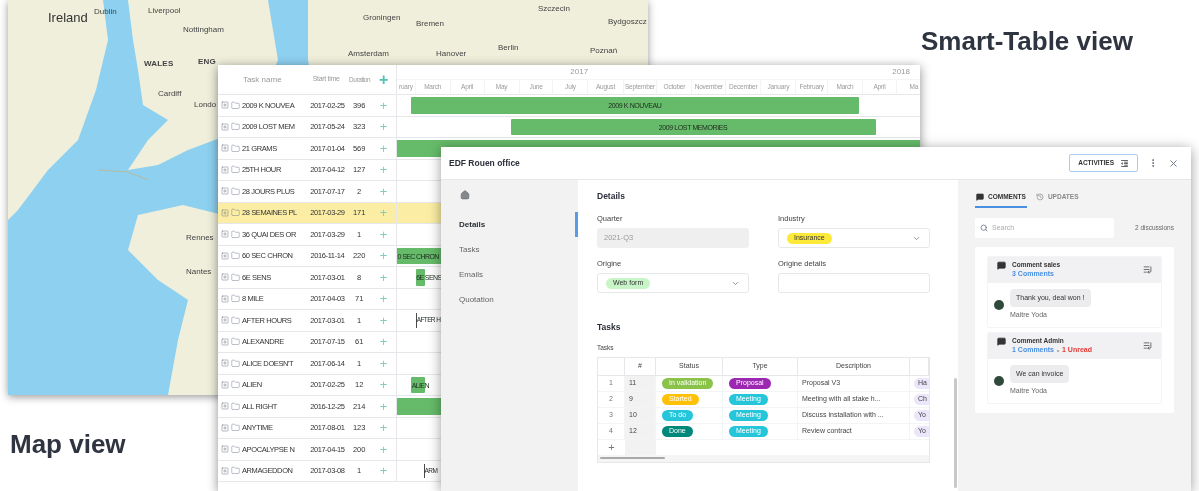 The image size is (1199, 491). What do you see at coordinates (609, 327) in the screenshot?
I see `section-heading: Tasks` at bounding box center [609, 327].